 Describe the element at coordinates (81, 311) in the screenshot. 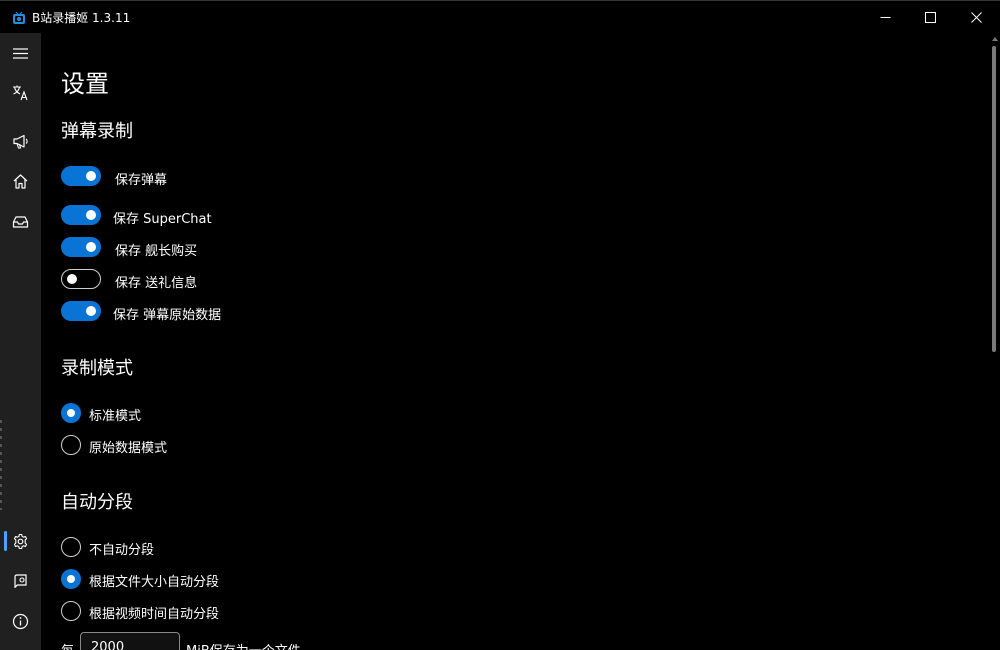

I see `toggle-save-raw-danmaku` at that location.